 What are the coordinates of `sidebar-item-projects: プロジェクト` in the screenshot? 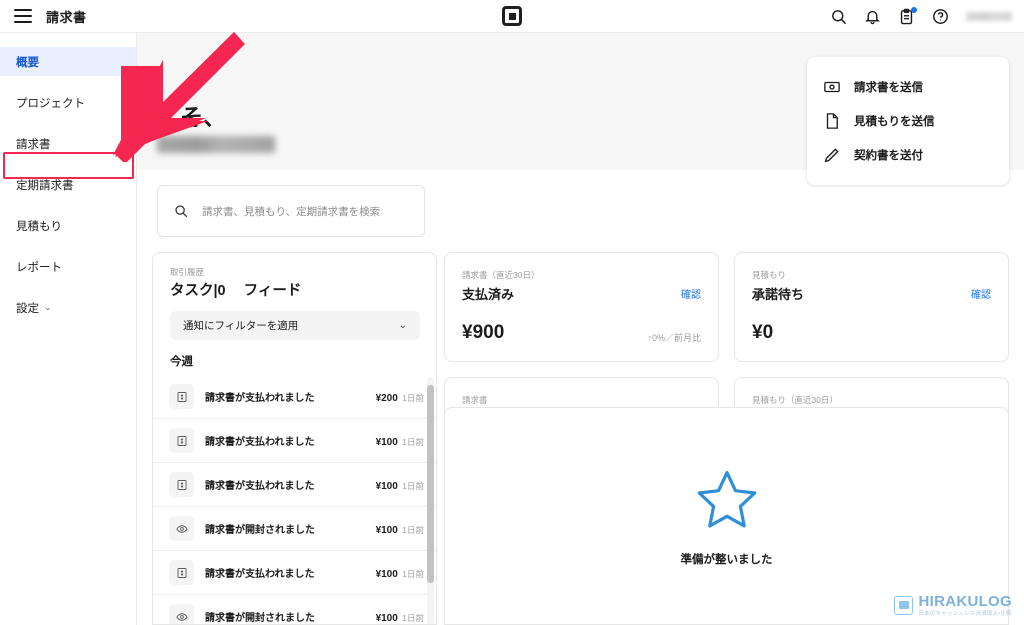 It's located at (68, 102).